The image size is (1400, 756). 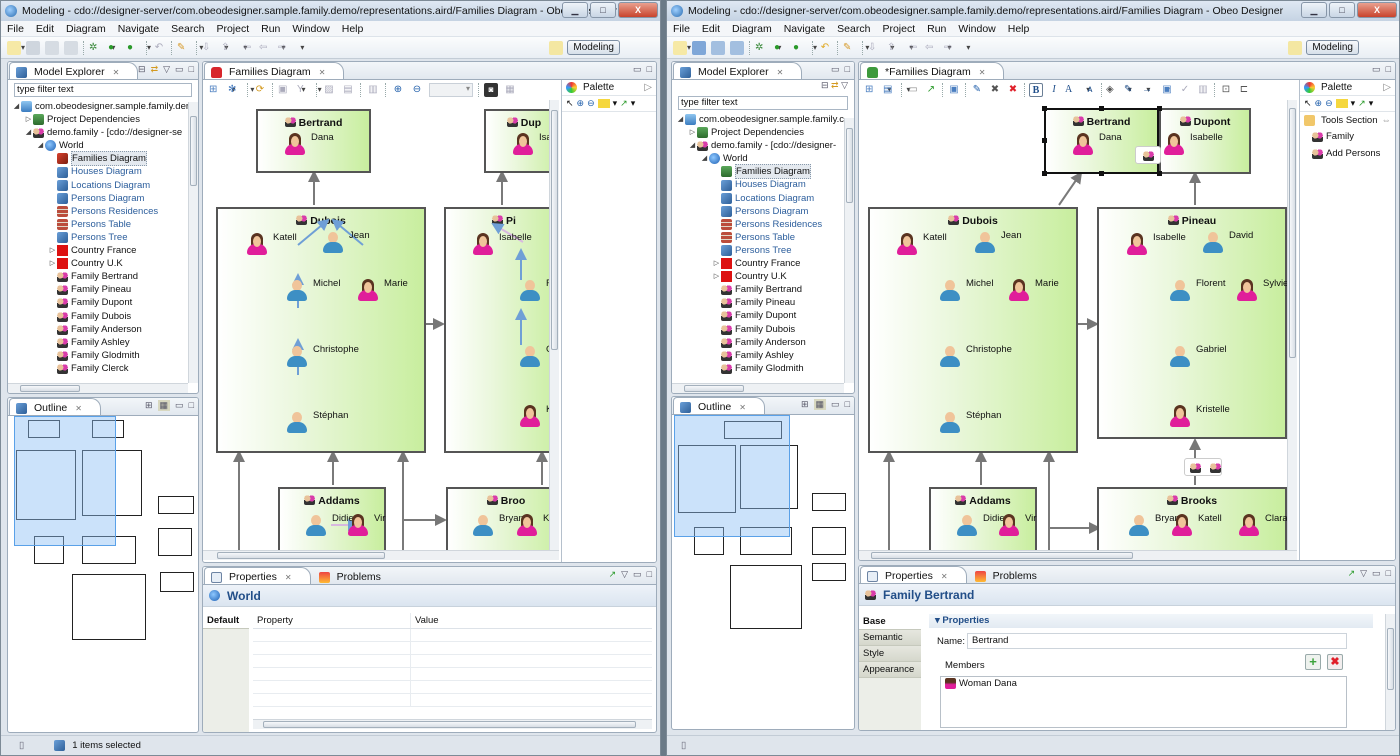 I want to click on arrange-icon: ▤, so click(x=890, y=90).